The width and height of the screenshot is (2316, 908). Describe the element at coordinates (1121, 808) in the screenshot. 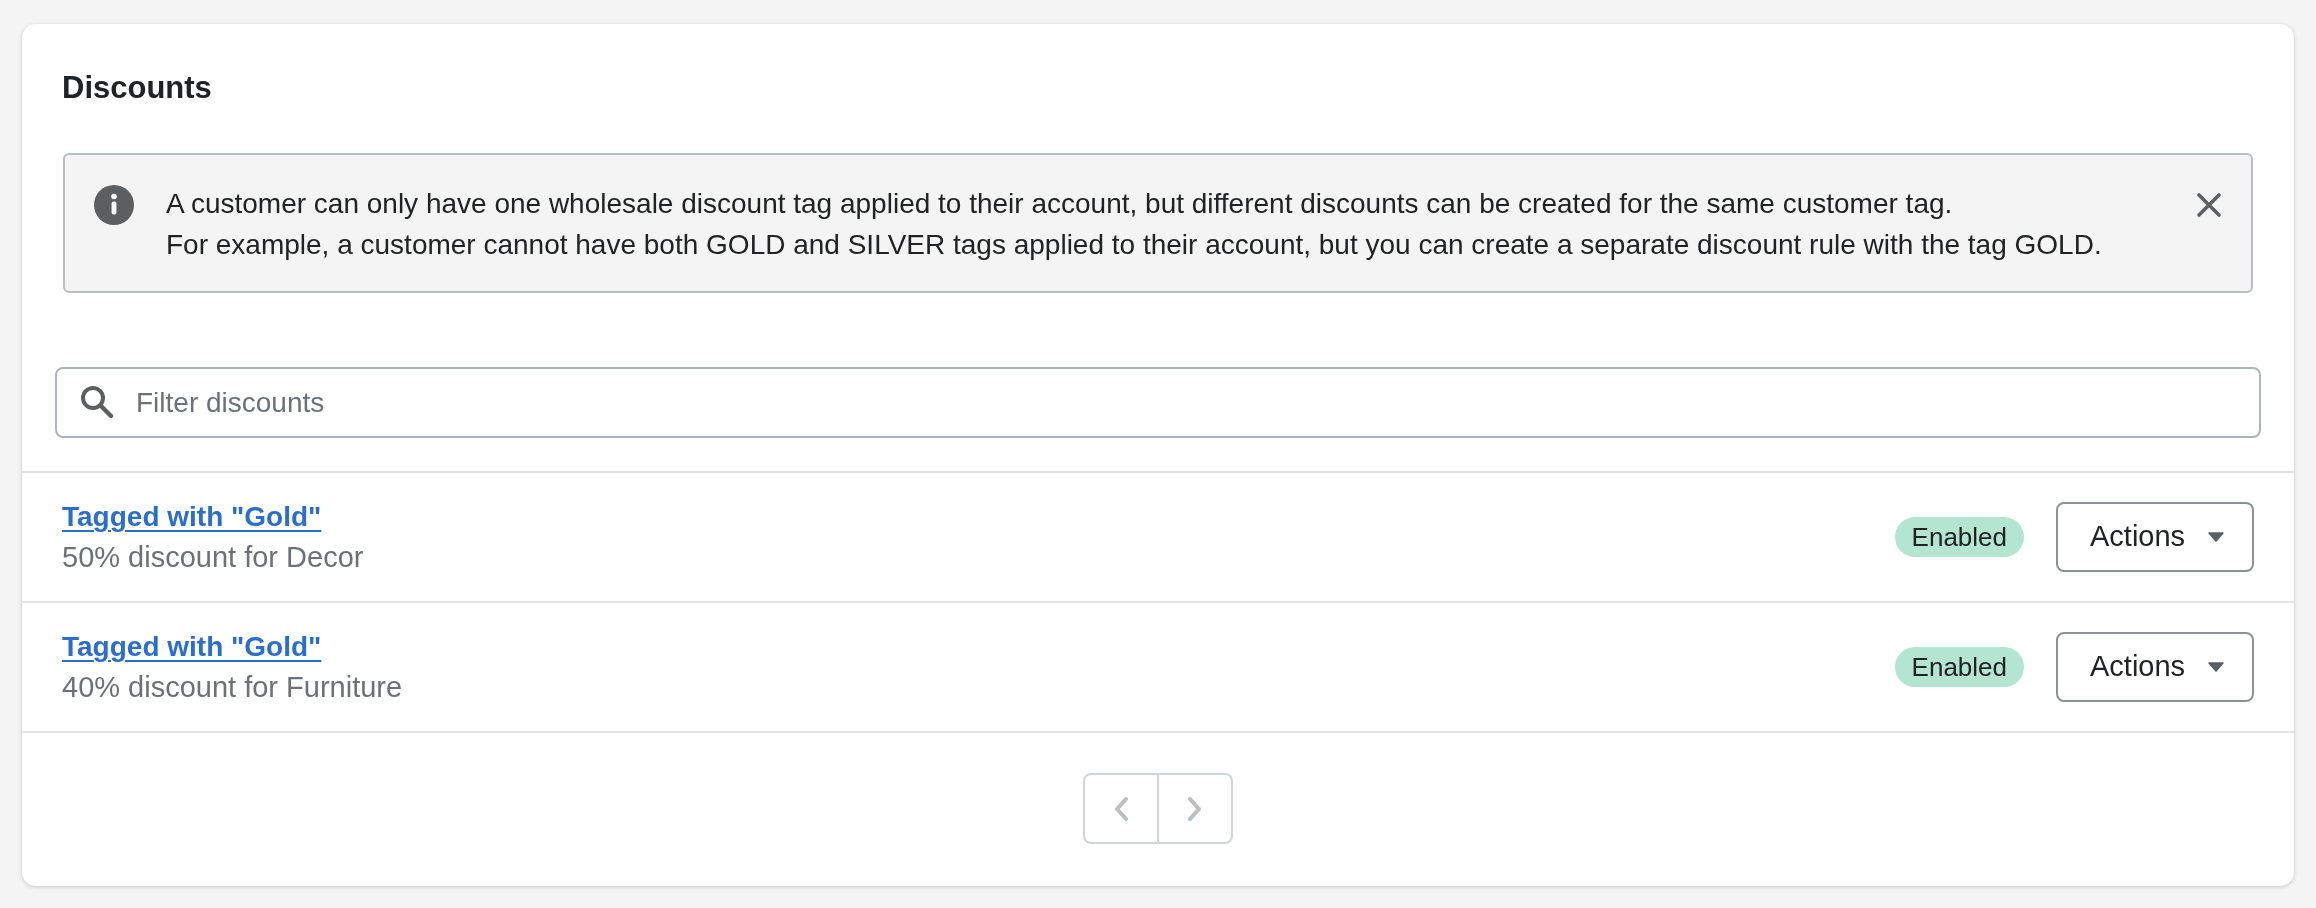

I see `chevron-left-icon` at that location.